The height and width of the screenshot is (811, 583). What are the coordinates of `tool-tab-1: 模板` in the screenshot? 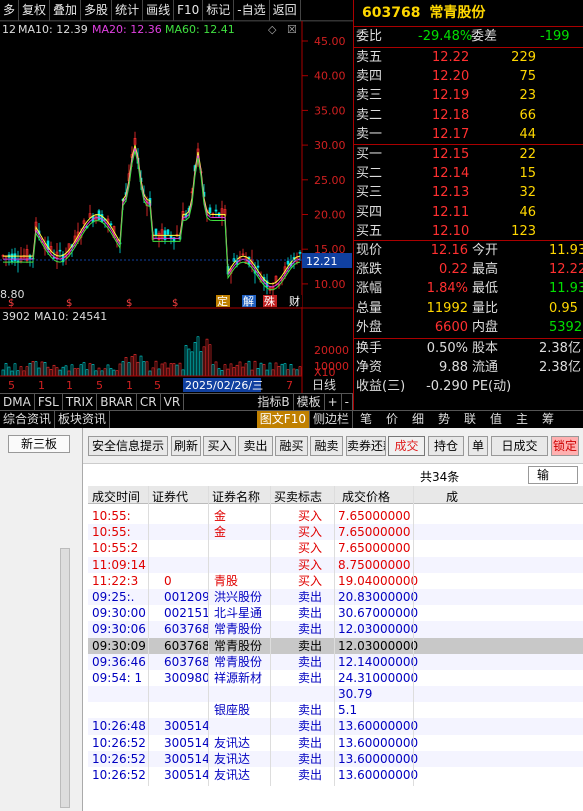 It's located at (309, 402).